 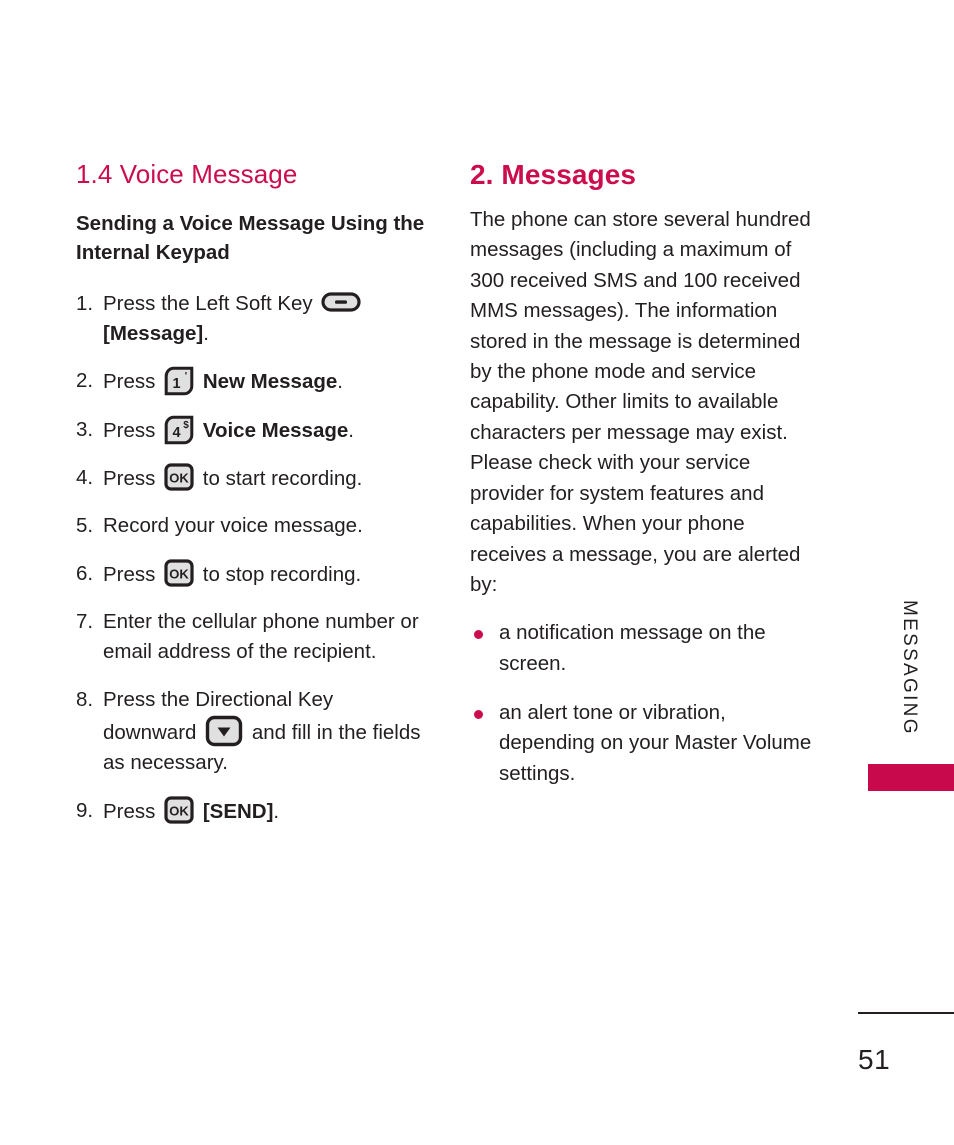 I want to click on step-number: 3., so click(x=85, y=429).